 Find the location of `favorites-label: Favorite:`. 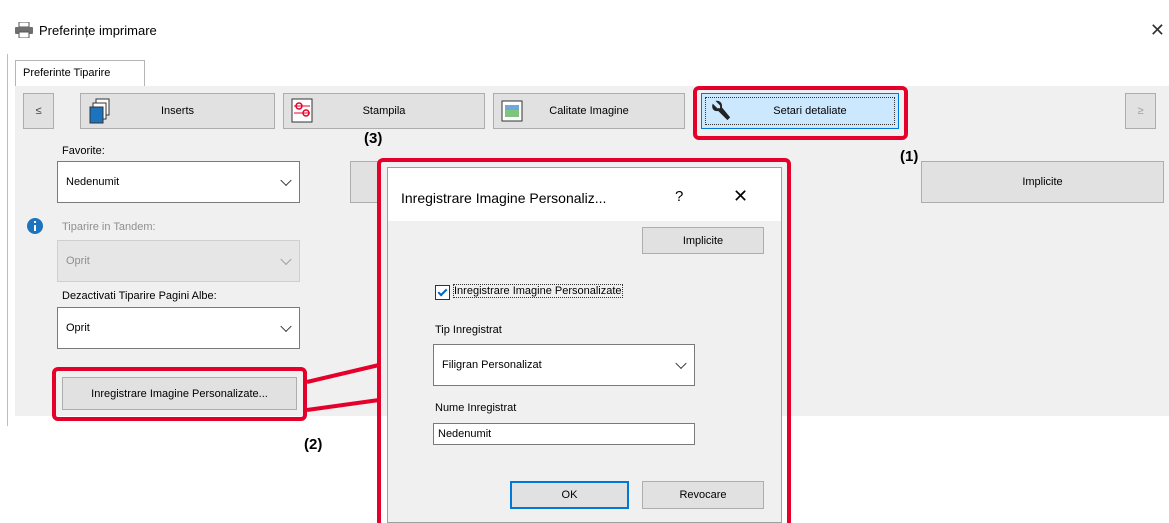

favorites-label: Favorite: is located at coordinates (83, 151).